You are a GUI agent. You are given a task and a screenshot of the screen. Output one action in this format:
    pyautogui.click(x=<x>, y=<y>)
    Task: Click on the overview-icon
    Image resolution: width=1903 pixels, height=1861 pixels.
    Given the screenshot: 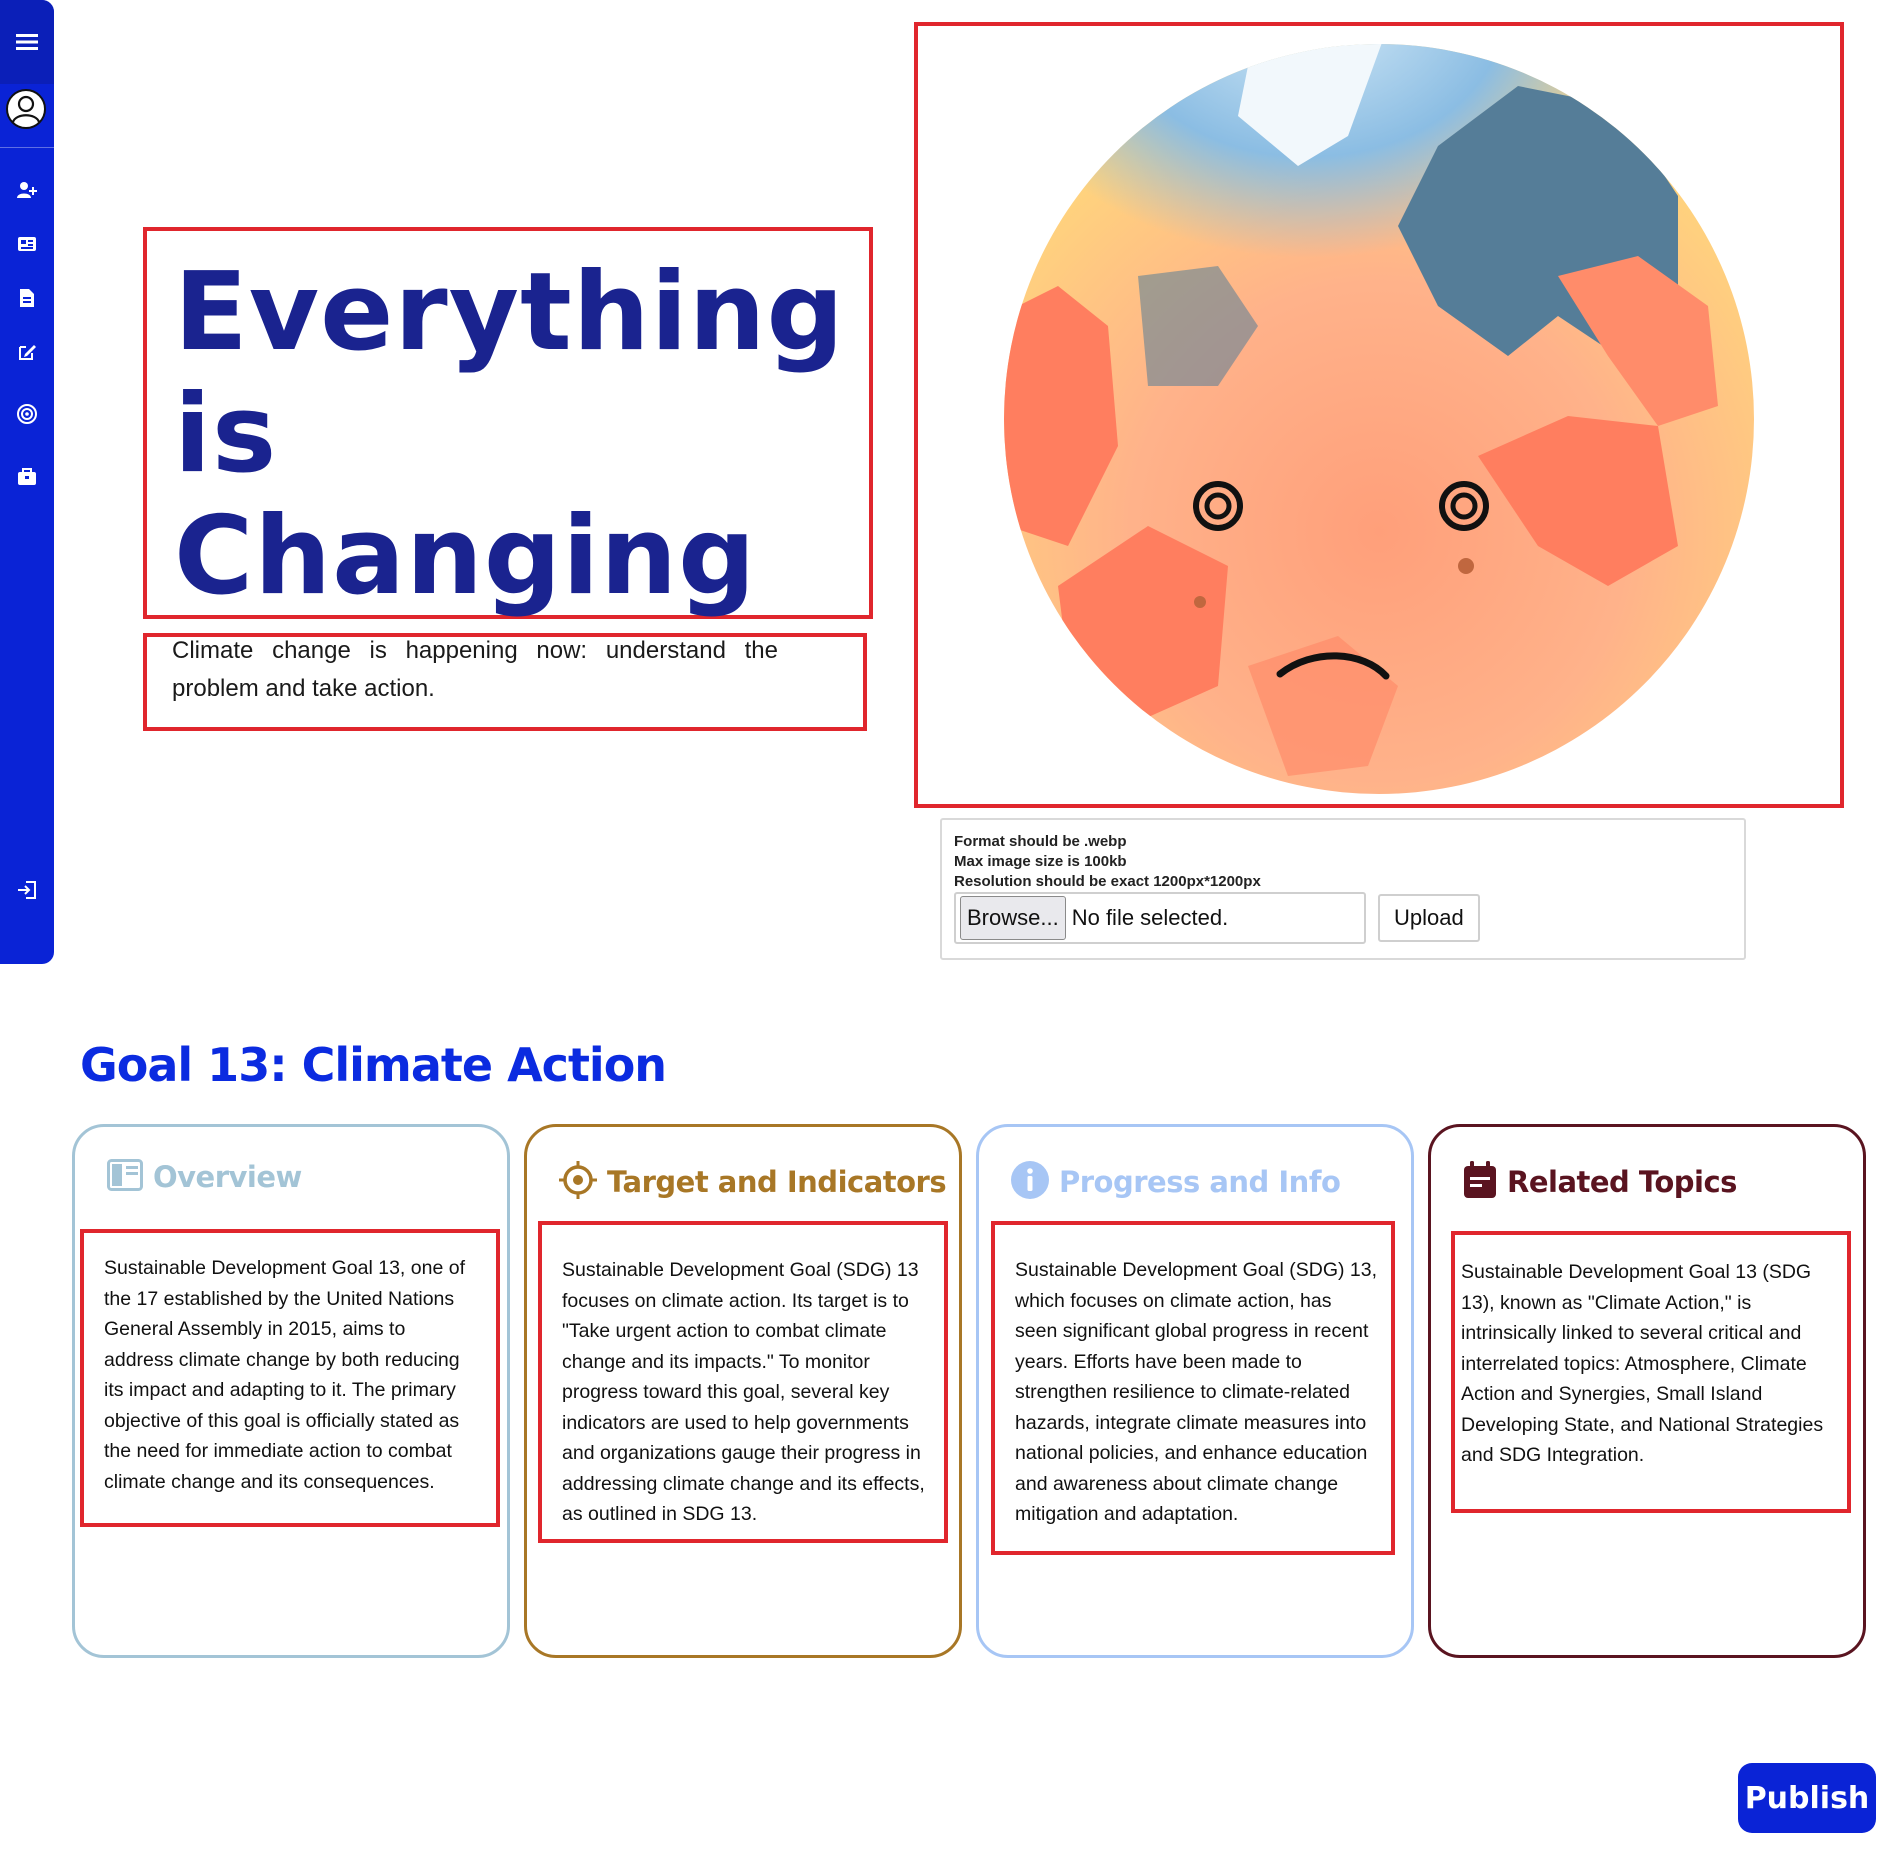 What is the action you would take?
    pyautogui.click(x=125, y=1177)
    